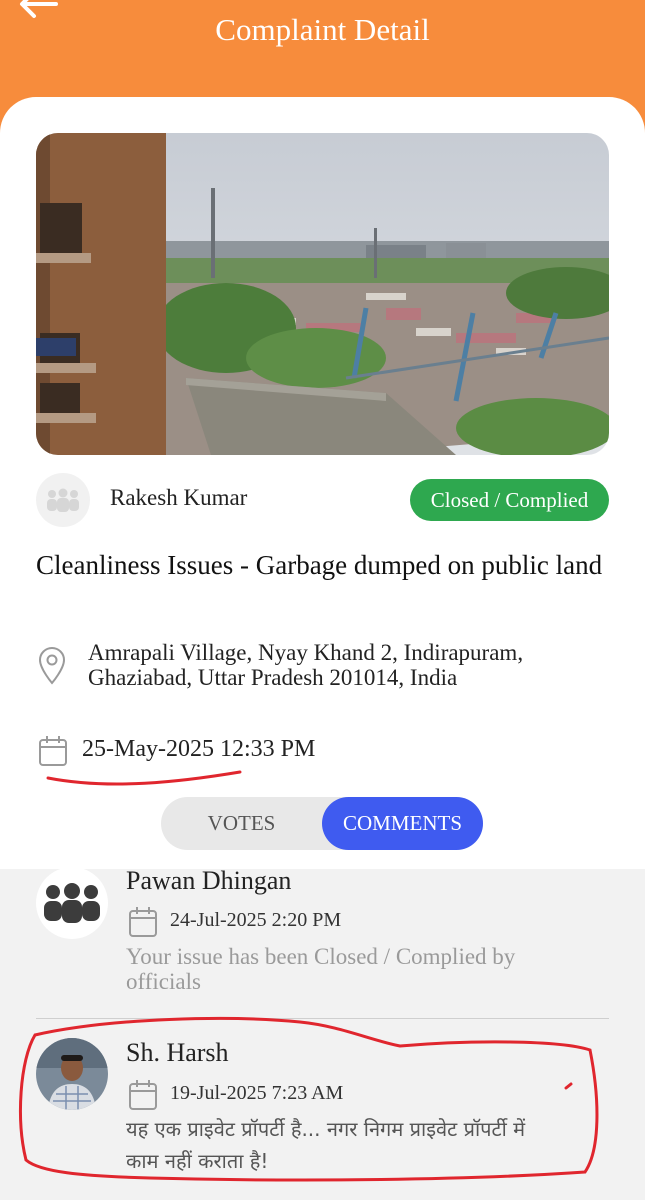 The width and height of the screenshot is (645, 1200). I want to click on author-name: Rakesh Kumar, so click(179, 497).